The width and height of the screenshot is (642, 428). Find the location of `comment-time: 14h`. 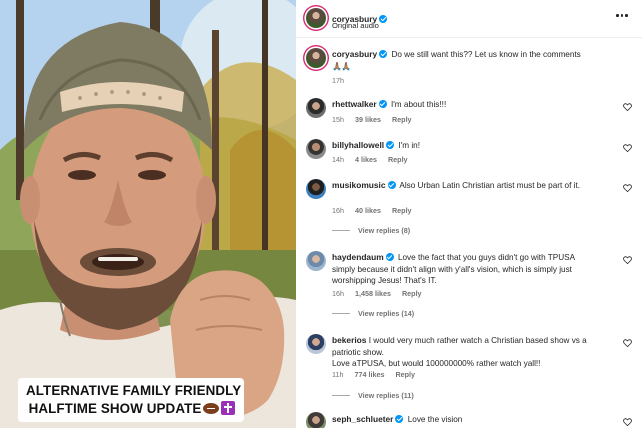

comment-time: 14h is located at coordinates (338, 159).